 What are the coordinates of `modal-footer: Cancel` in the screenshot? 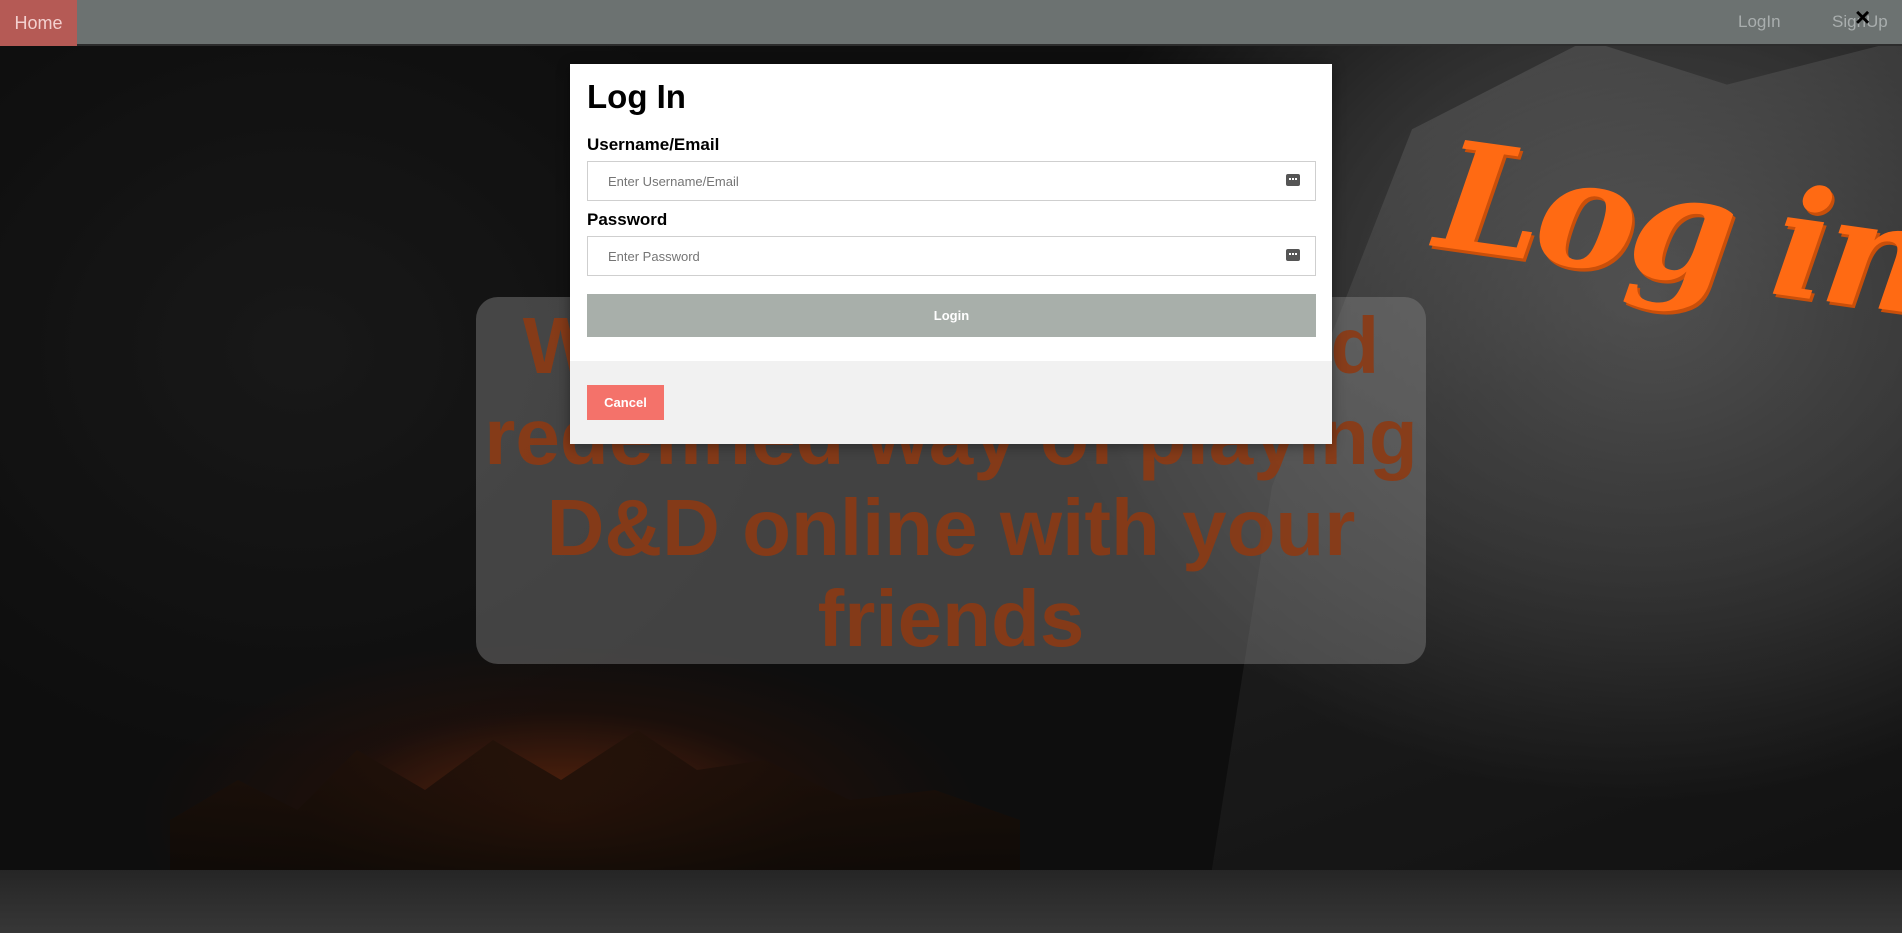 It's located at (951, 402).